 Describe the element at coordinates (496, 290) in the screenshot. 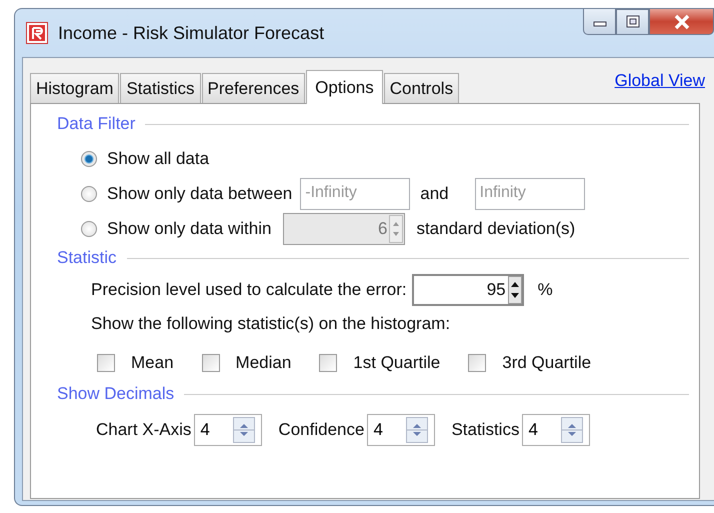

I see `spinner-value: 95` at that location.